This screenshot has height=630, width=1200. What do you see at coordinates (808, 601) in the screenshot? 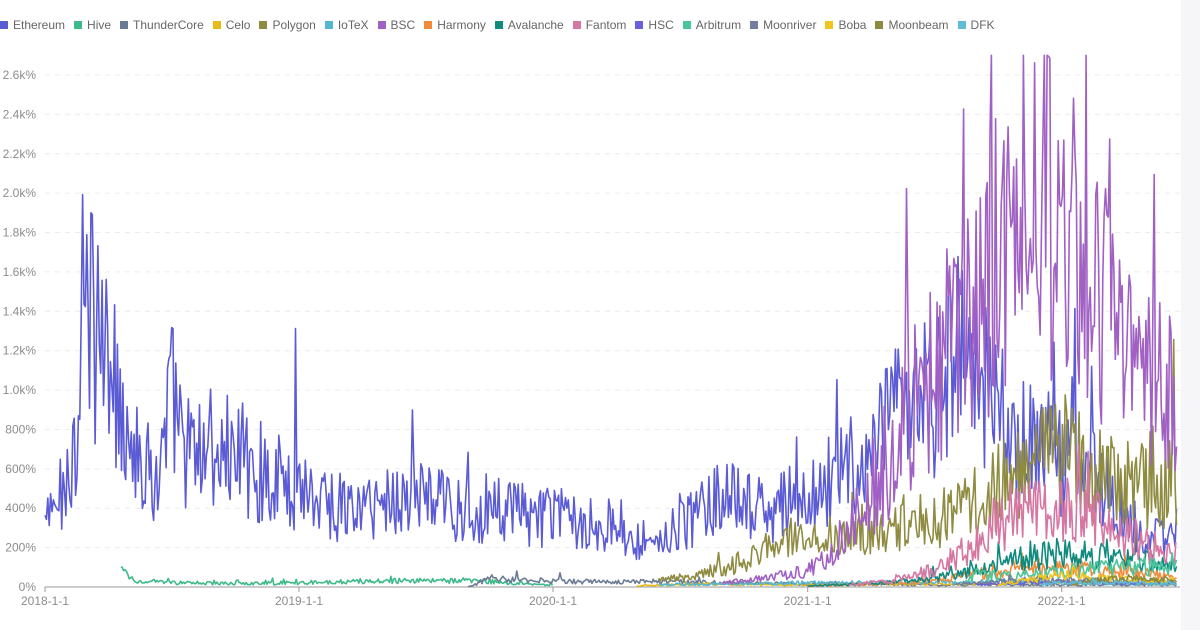
I see `x-tick-label: 2021-1-1` at bounding box center [808, 601].